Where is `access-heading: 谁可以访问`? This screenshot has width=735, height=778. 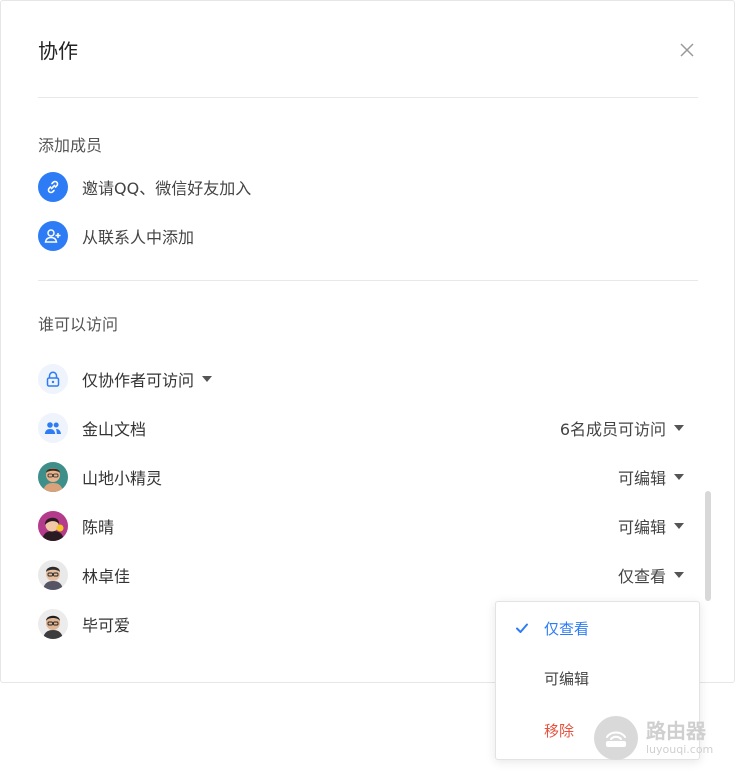 access-heading: 谁可以访问 is located at coordinates (78, 324).